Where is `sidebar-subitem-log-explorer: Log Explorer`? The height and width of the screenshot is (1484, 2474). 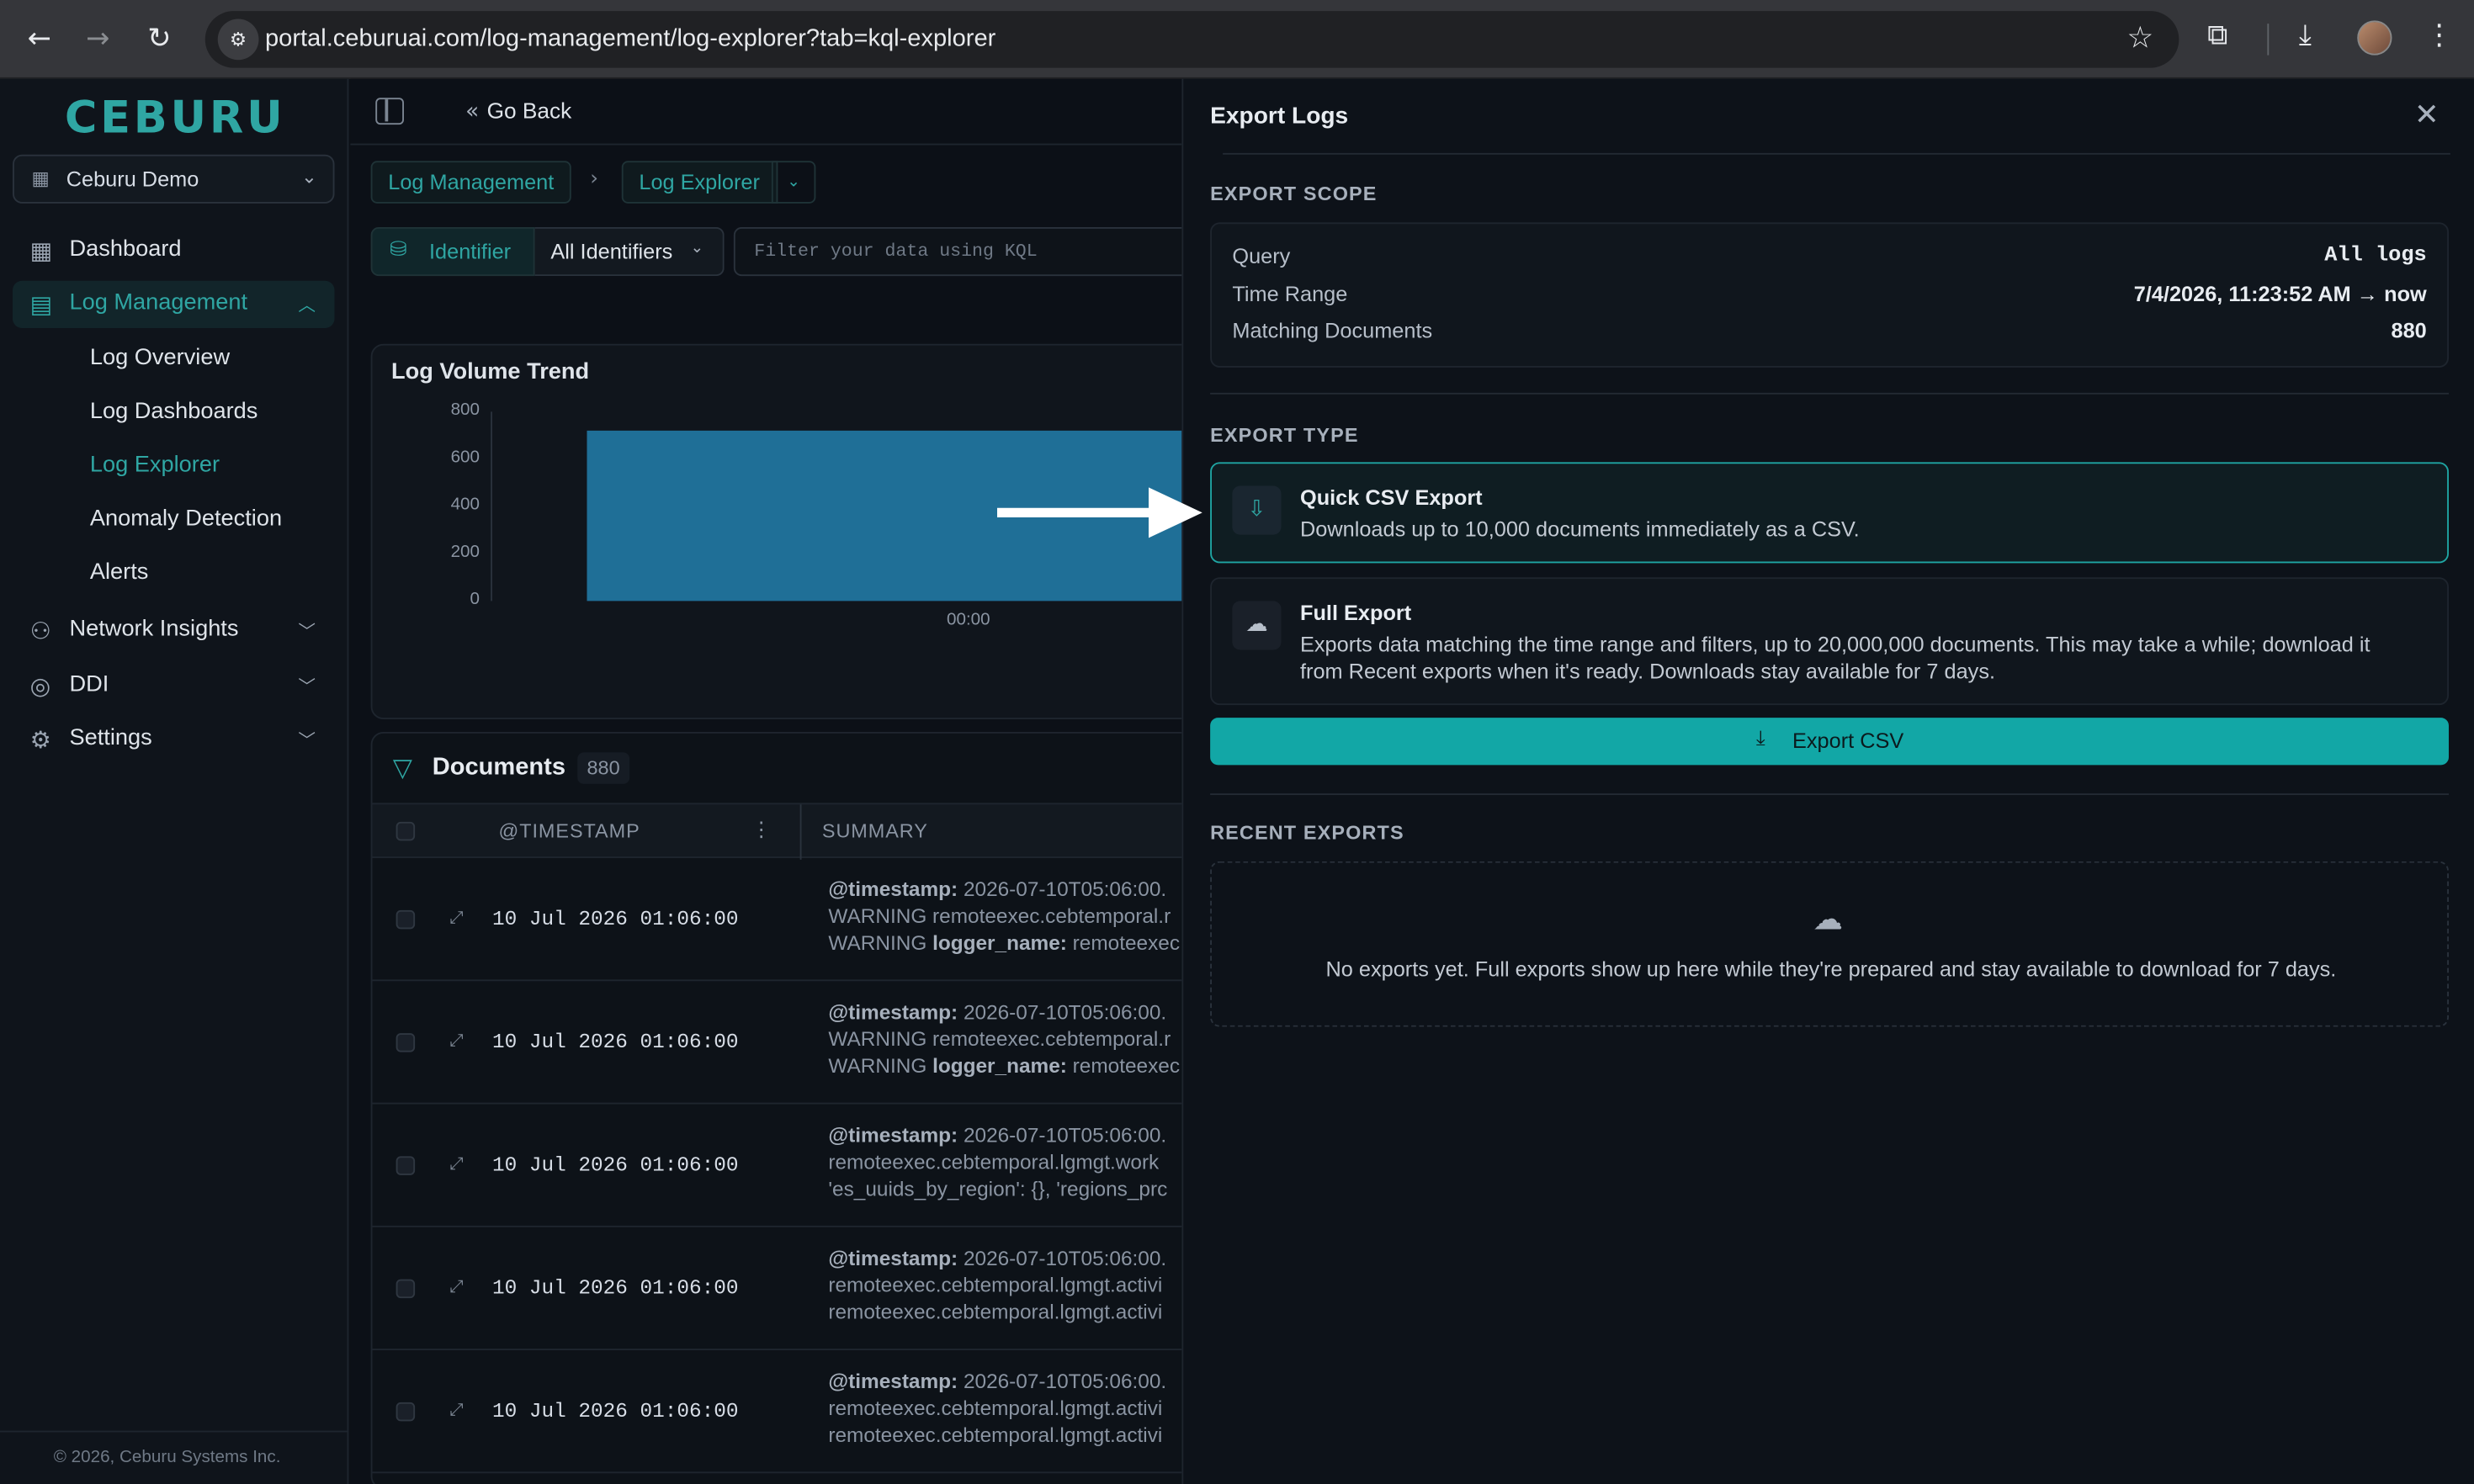 sidebar-subitem-log-explorer: Log Explorer is located at coordinates (155, 465).